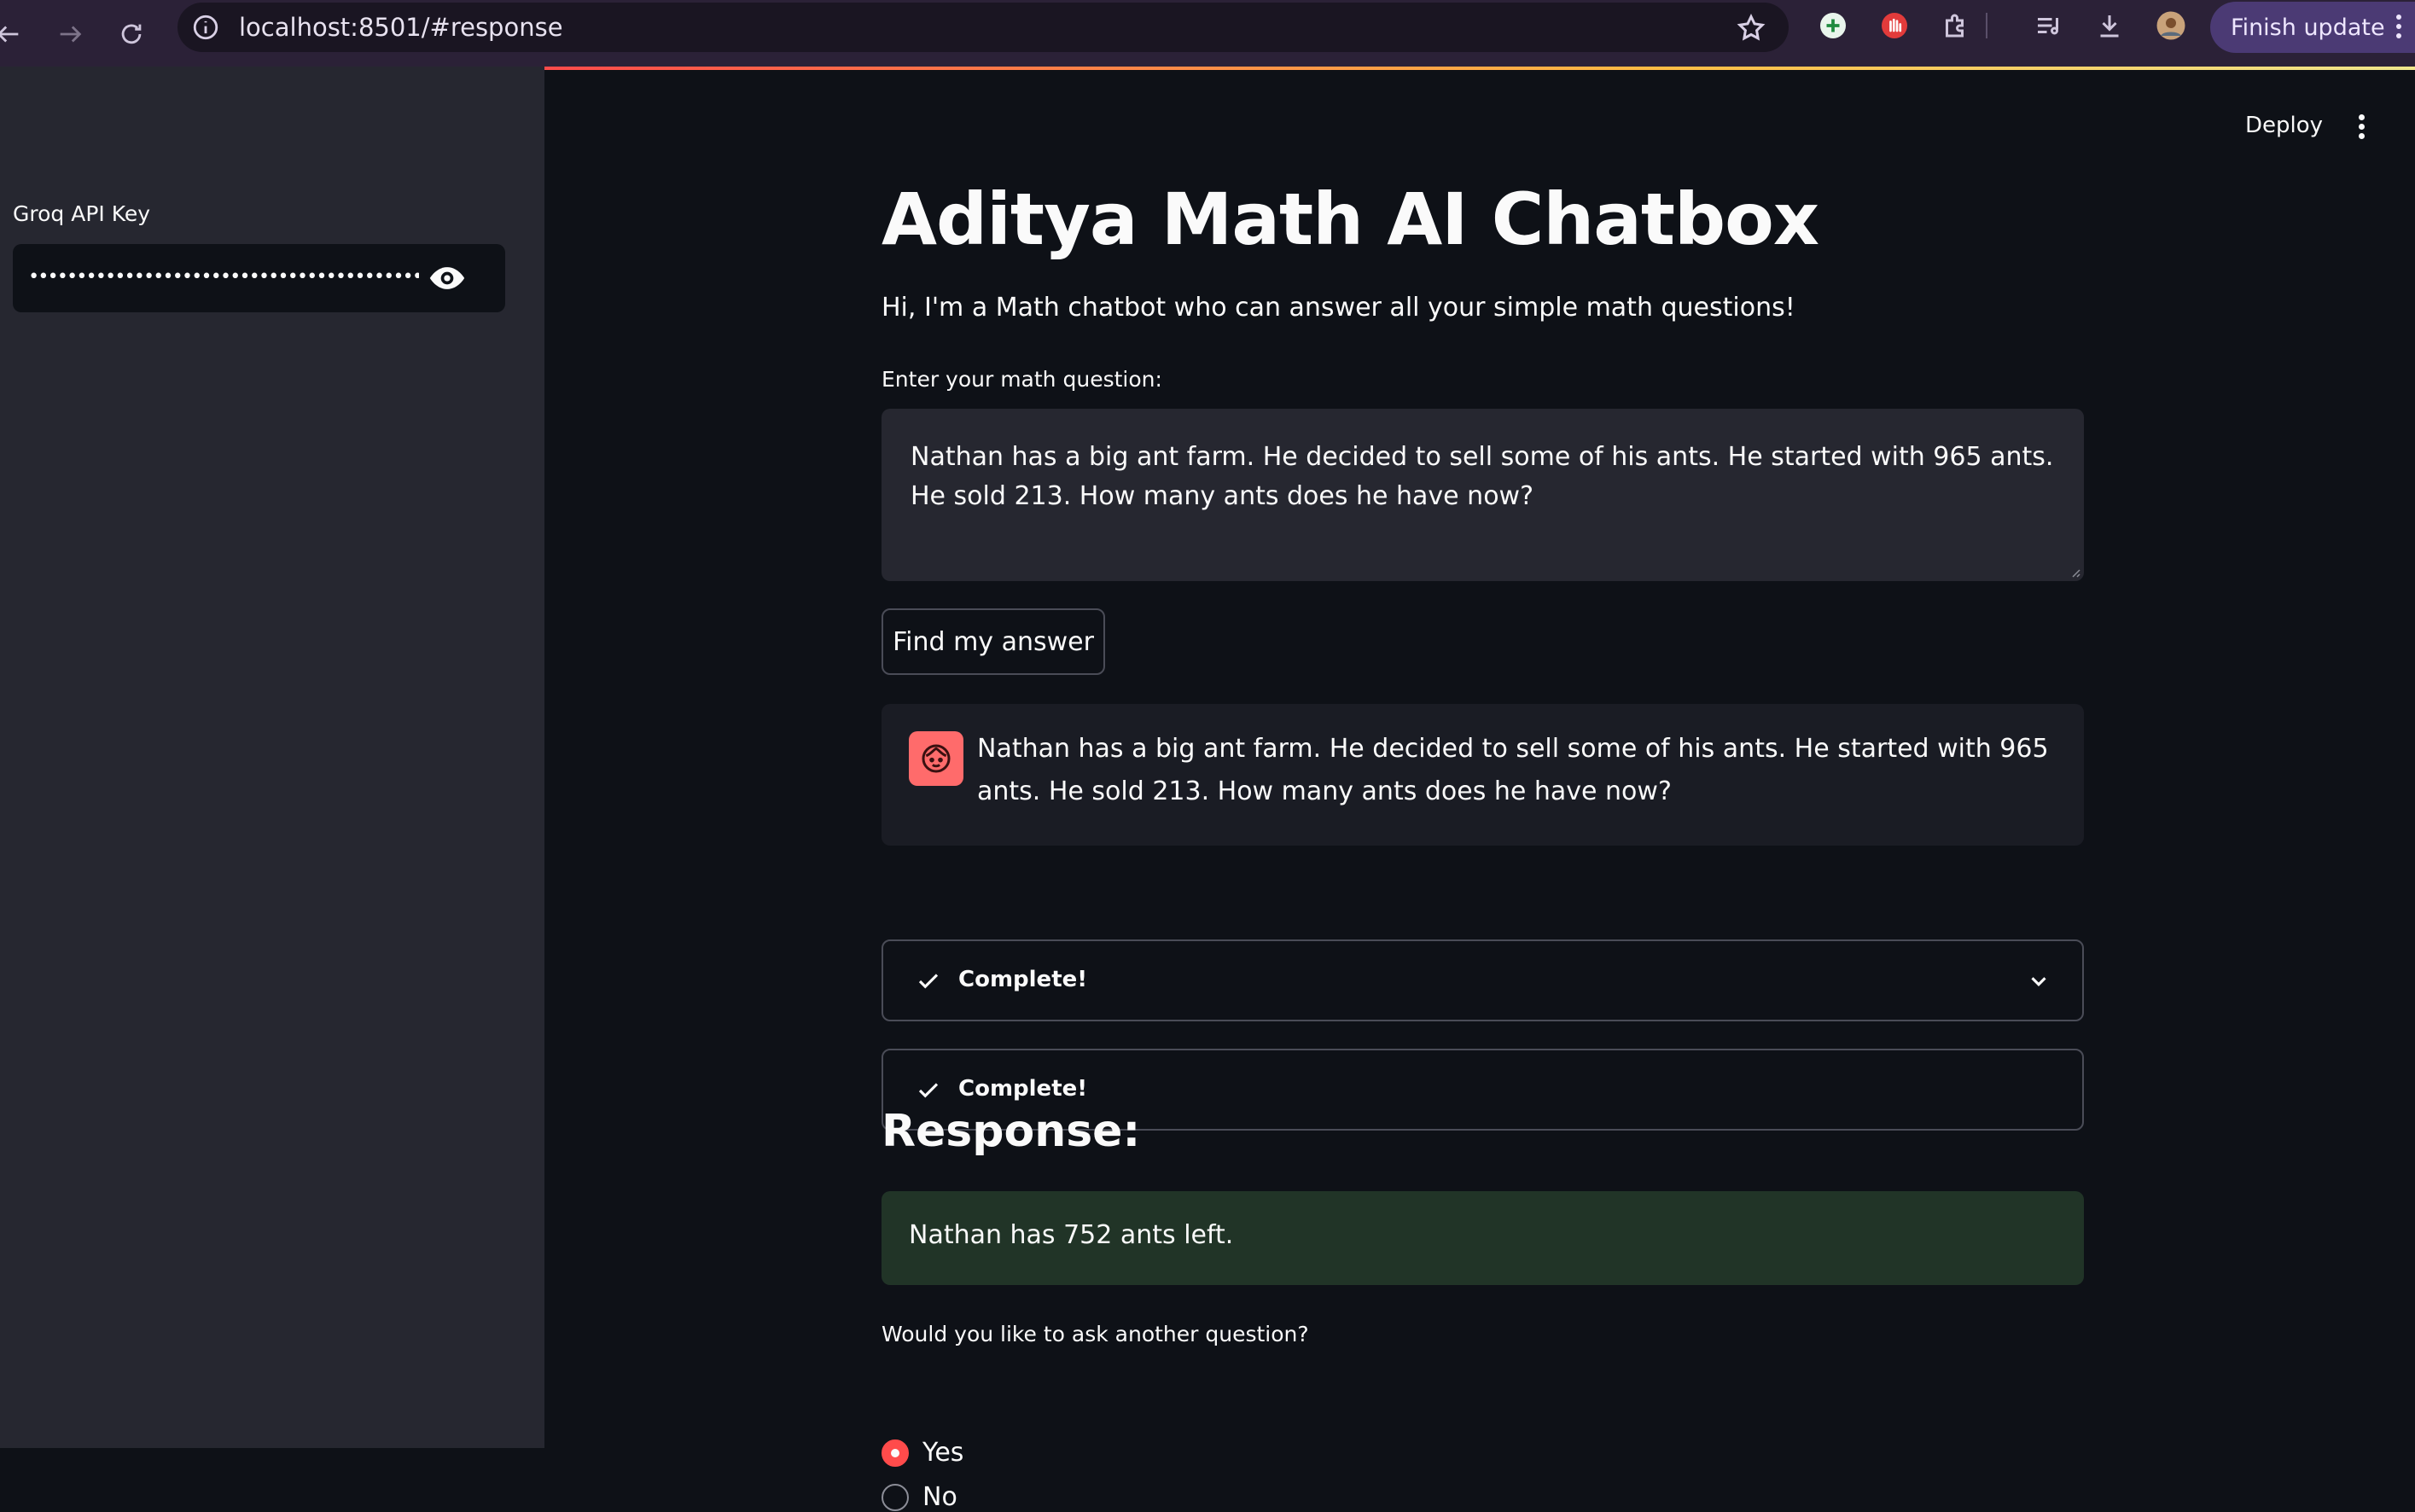  Describe the element at coordinates (2308, 27) in the screenshot. I see `finish-update-label: Finish update` at that location.